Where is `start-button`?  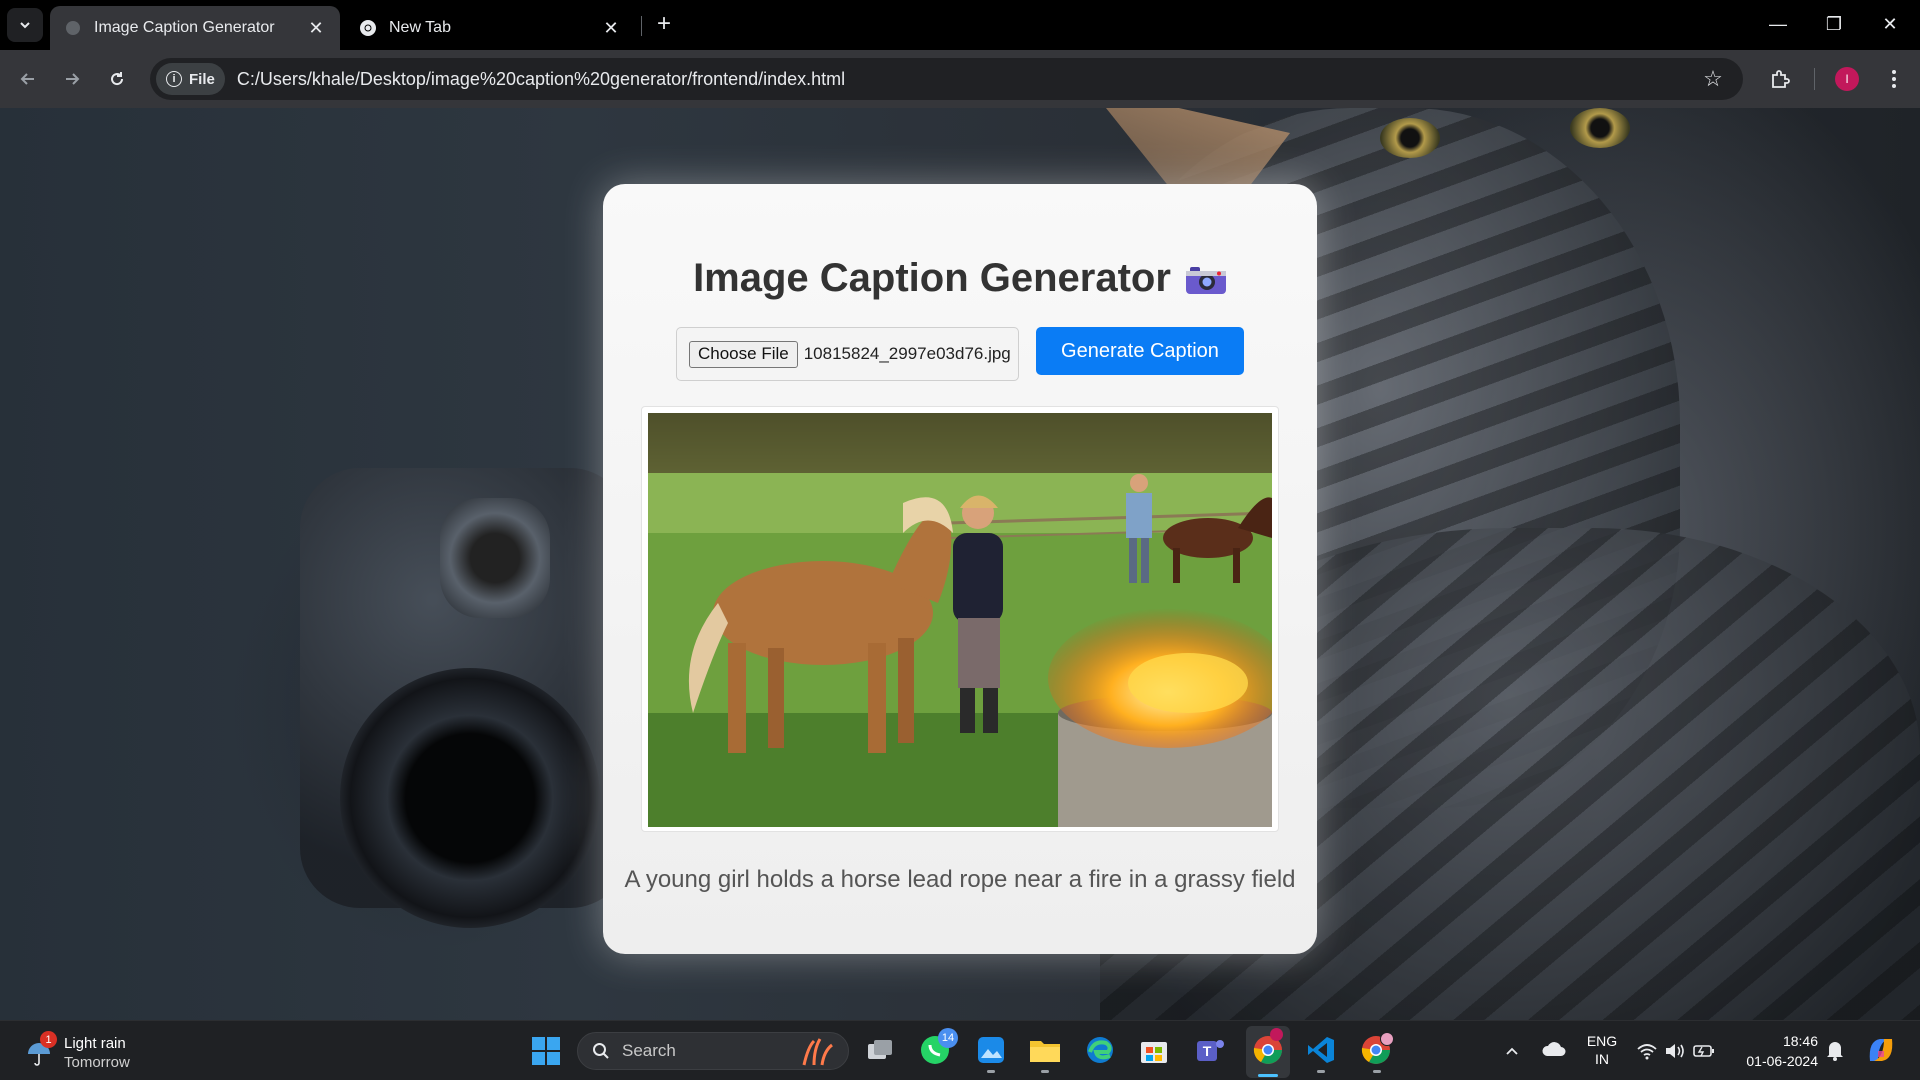
start-button is located at coordinates (546, 1051).